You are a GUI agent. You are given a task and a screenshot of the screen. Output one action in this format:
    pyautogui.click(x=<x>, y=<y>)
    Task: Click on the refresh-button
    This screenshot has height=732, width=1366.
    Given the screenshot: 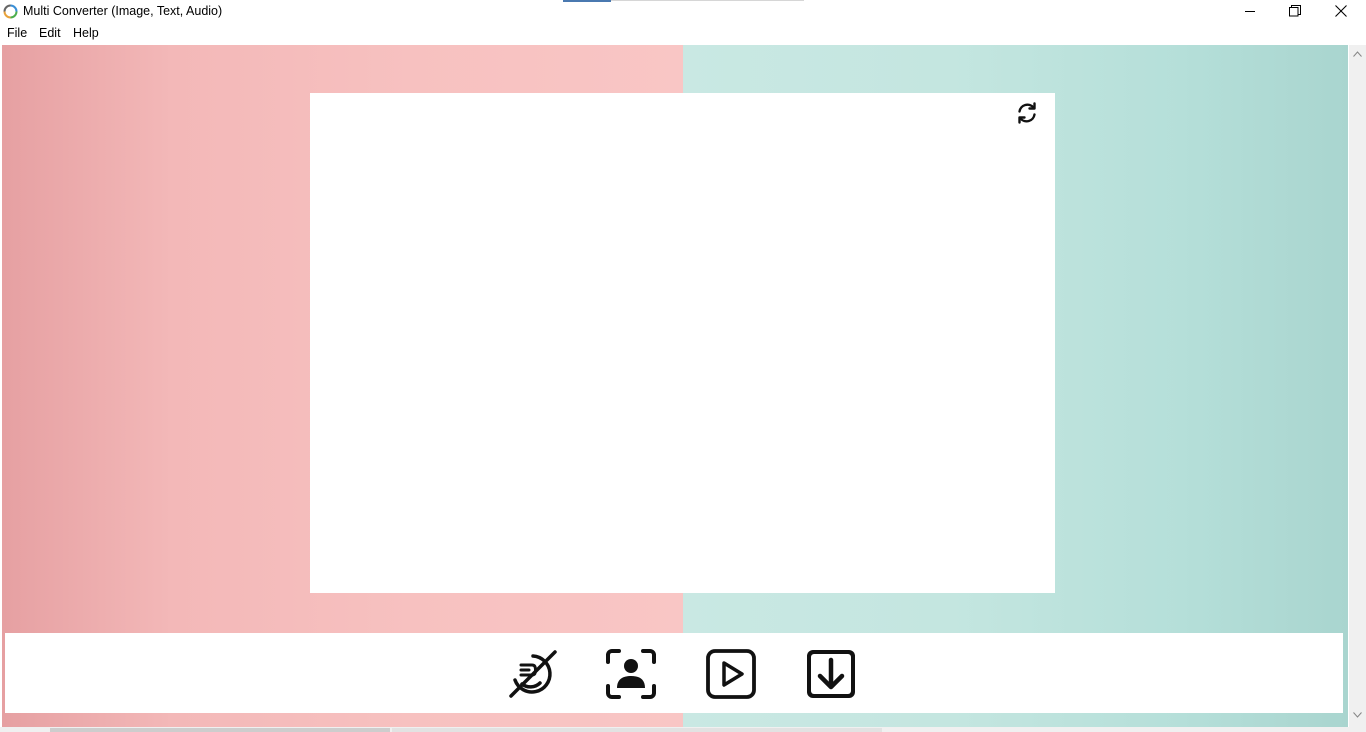 What is the action you would take?
    pyautogui.click(x=1027, y=113)
    